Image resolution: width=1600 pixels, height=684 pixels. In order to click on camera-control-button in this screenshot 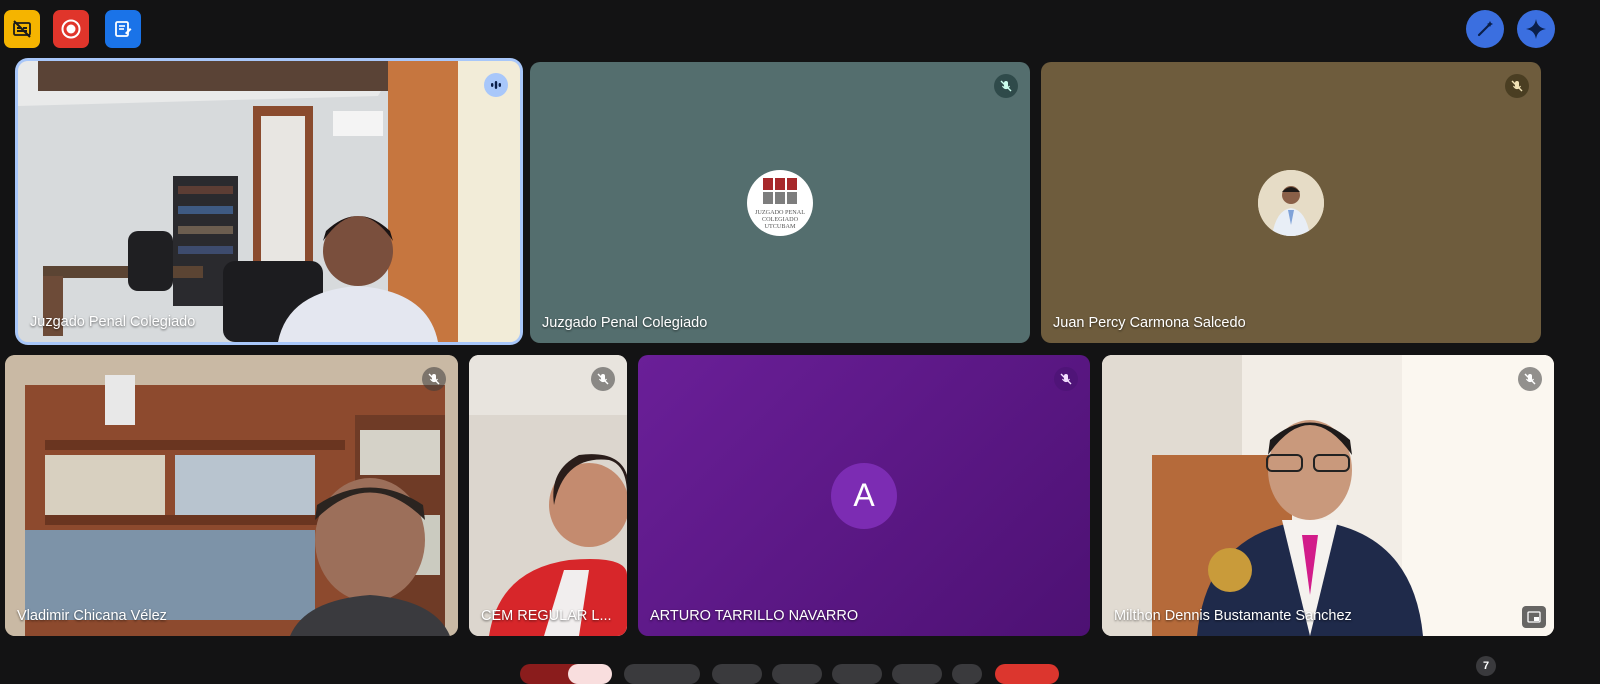, I will do `click(662, 674)`.